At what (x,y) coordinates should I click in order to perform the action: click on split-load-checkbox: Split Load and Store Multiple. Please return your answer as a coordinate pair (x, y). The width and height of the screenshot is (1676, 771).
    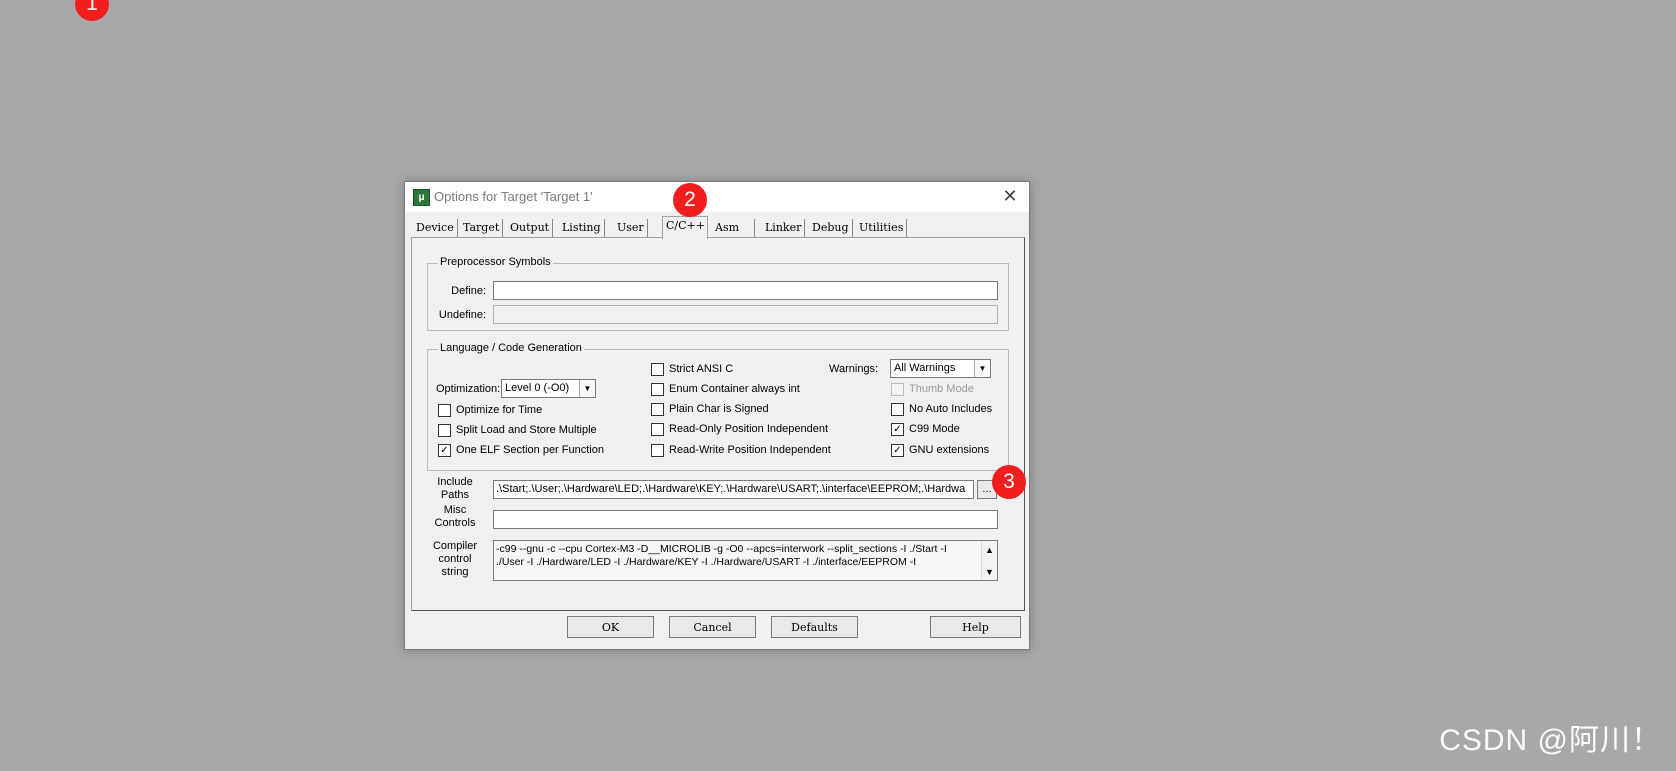
    Looking at the image, I should click on (517, 430).